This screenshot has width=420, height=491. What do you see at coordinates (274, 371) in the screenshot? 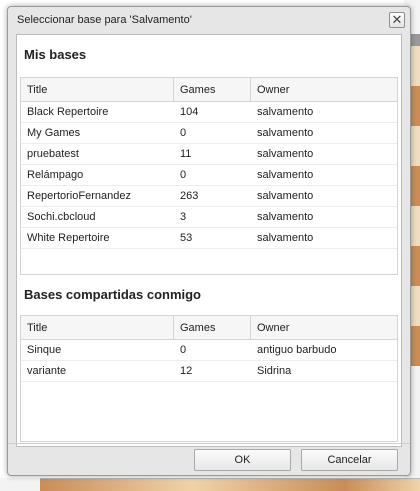
I see `cell-owner: Sidrina` at bounding box center [274, 371].